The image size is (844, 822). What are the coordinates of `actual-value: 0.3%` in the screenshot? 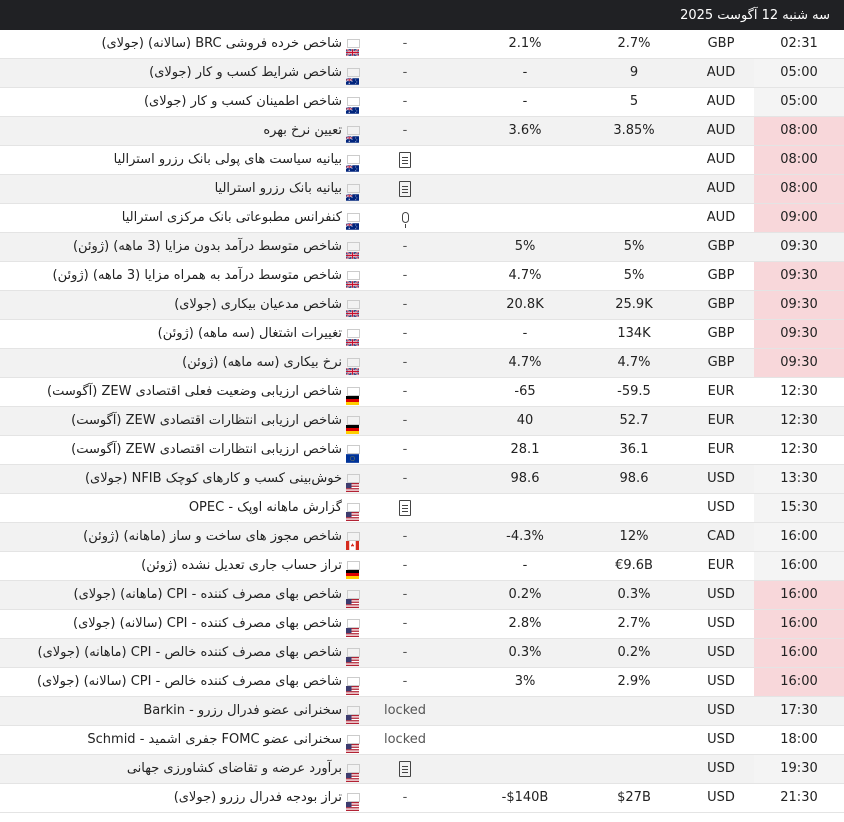 It's located at (525, 652).